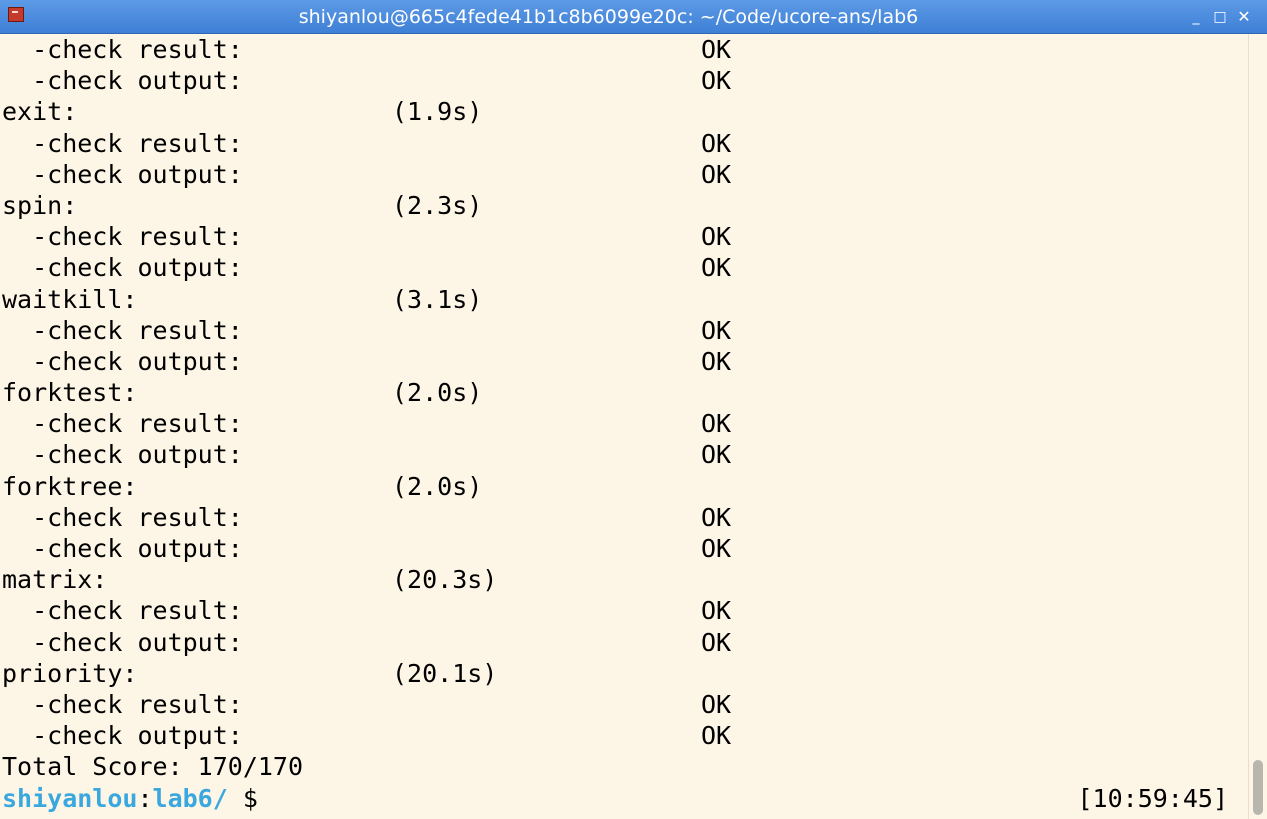 The height and width of the screenshot is (819, 1267). Describe the element at coordinates (624, 673) in the screenshot. I see `output-line: priority: (20.1s)` at that location.